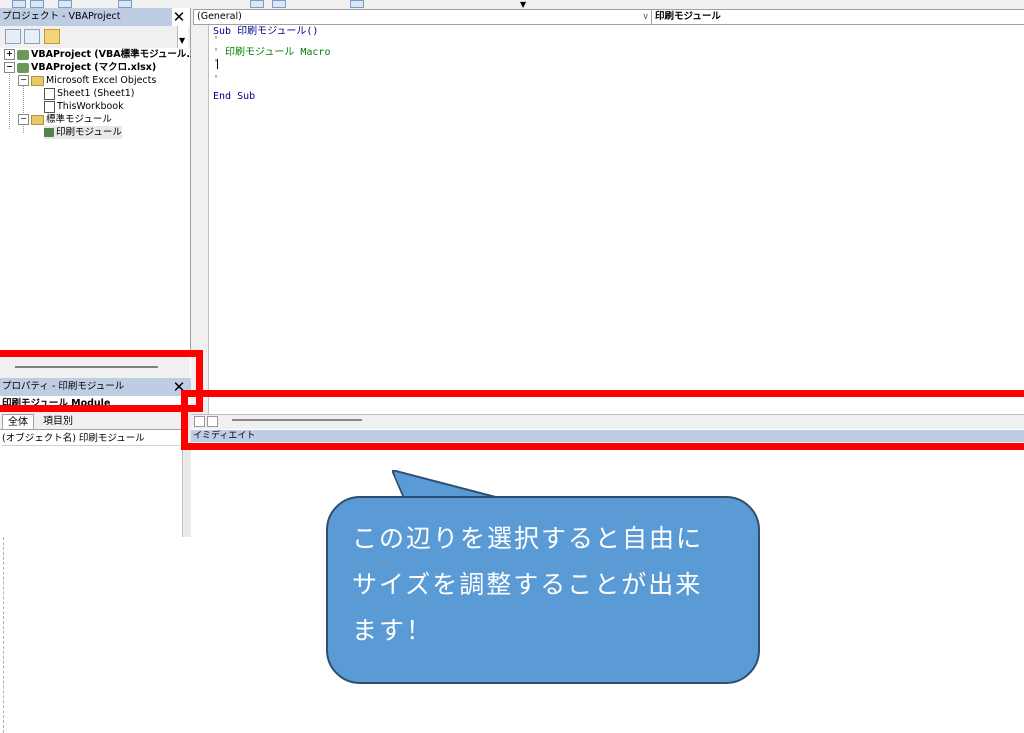  What do you see at coordinates (90, 106) in the screenshot?
I see `tree-label: ThisWorkbook` at bounding box center [90, 106].